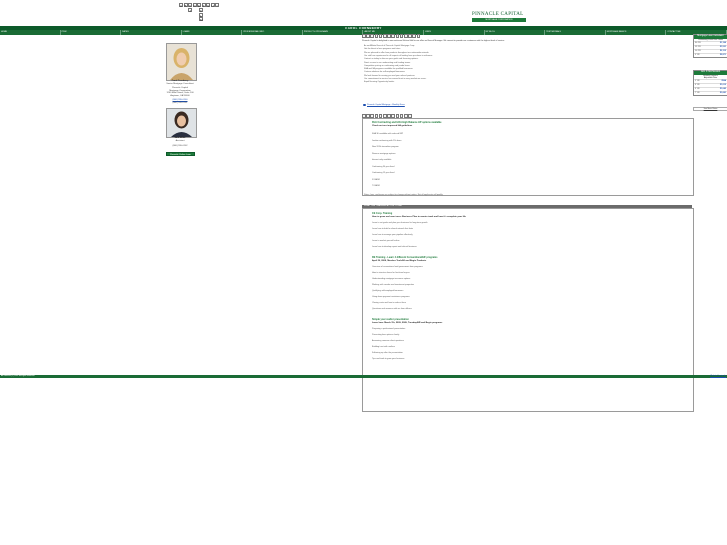 This screenshot has height=545, width=727. What do you see at coordinates (333, 32) in the screenshot?
I see `nav-item-5: PRODUCT & PROGRAMS` at bounding box center [333, 32].